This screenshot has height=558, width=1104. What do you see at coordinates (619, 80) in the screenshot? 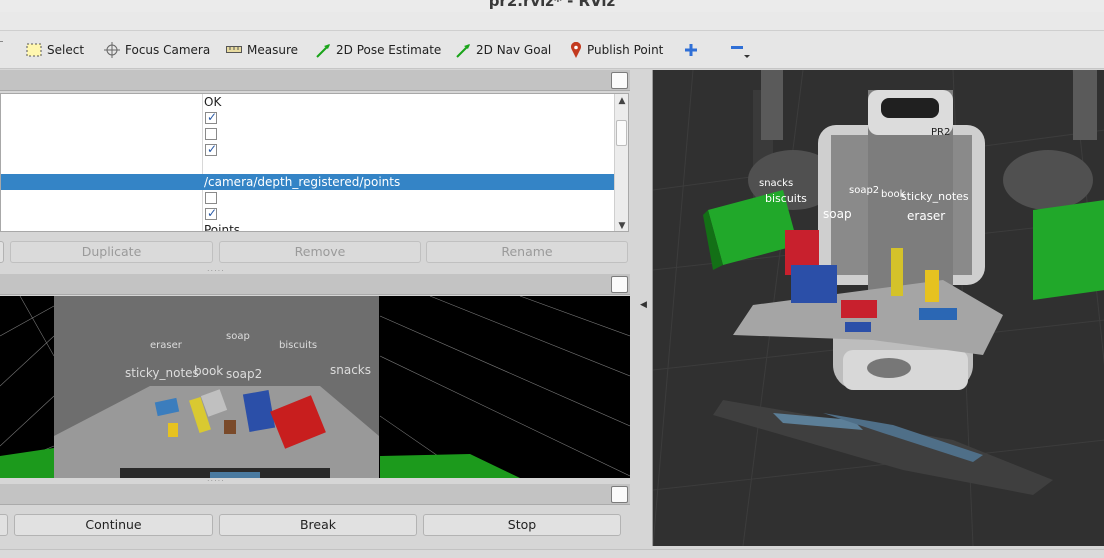
I see `displays-panel-float-button` at bounding box center [619, 80].